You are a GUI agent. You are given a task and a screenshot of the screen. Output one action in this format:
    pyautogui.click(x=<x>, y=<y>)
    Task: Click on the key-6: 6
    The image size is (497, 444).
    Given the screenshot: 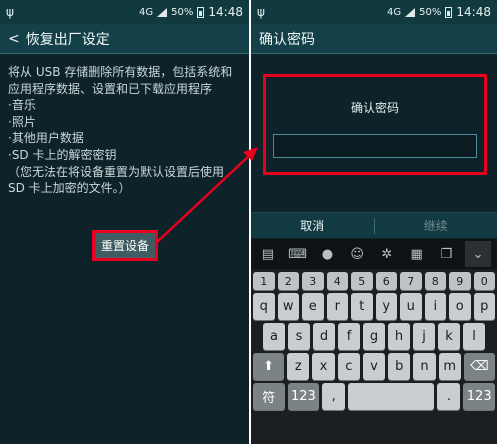 What is the action you would take?
    pyautogui.click(x=386, y=281)
    